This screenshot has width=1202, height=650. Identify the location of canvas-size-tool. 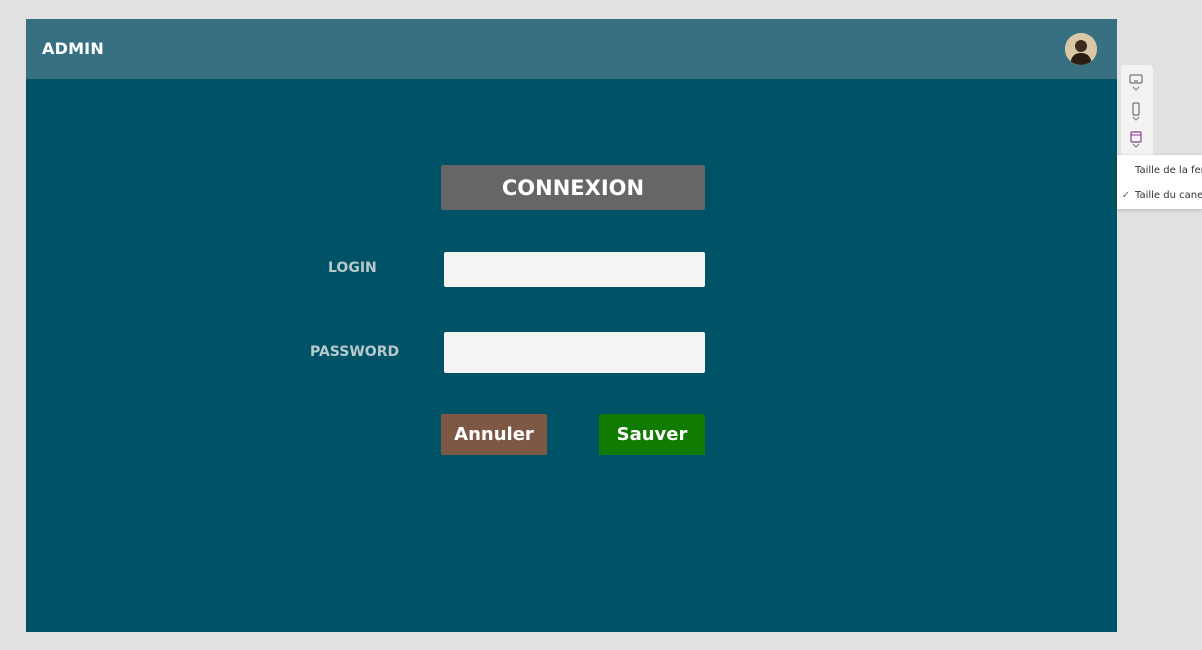
(1136, 140).